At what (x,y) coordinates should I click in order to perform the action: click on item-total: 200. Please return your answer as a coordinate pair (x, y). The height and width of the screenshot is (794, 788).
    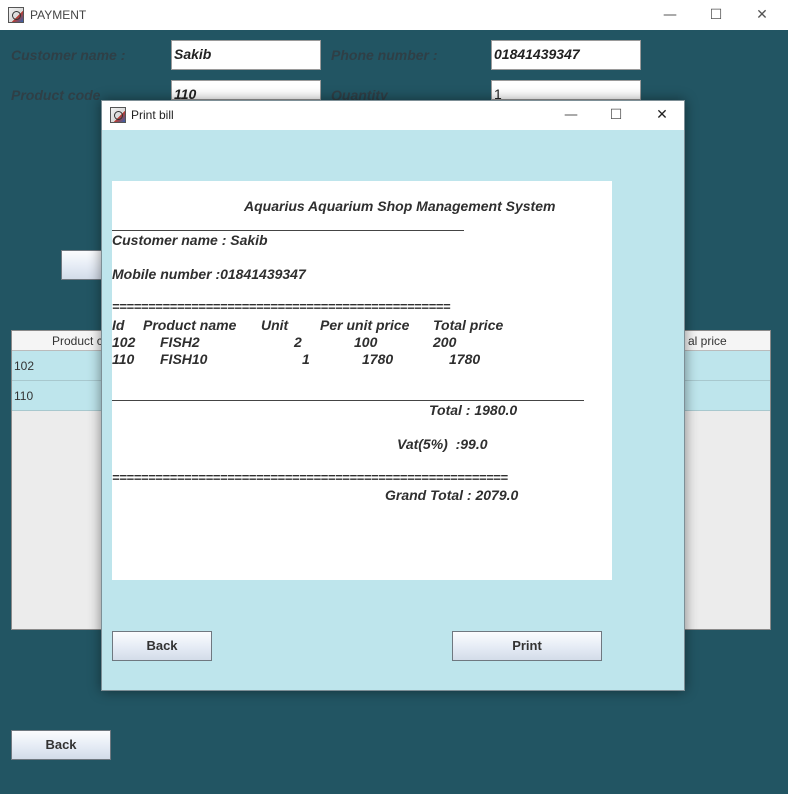
    Looking at the image, I should click on (445, 342).